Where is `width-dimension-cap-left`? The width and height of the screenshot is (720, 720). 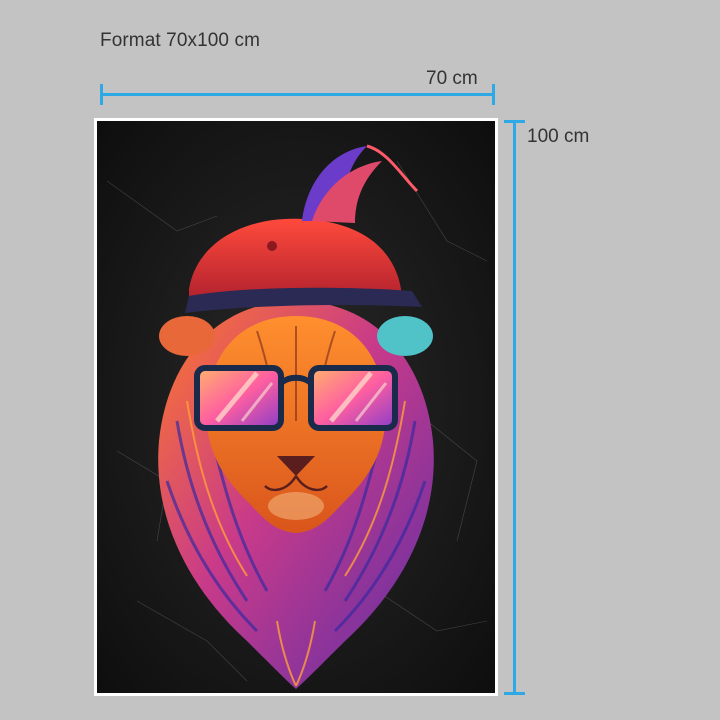 width-dimension-cap-left is located at coordinates (101, 94).